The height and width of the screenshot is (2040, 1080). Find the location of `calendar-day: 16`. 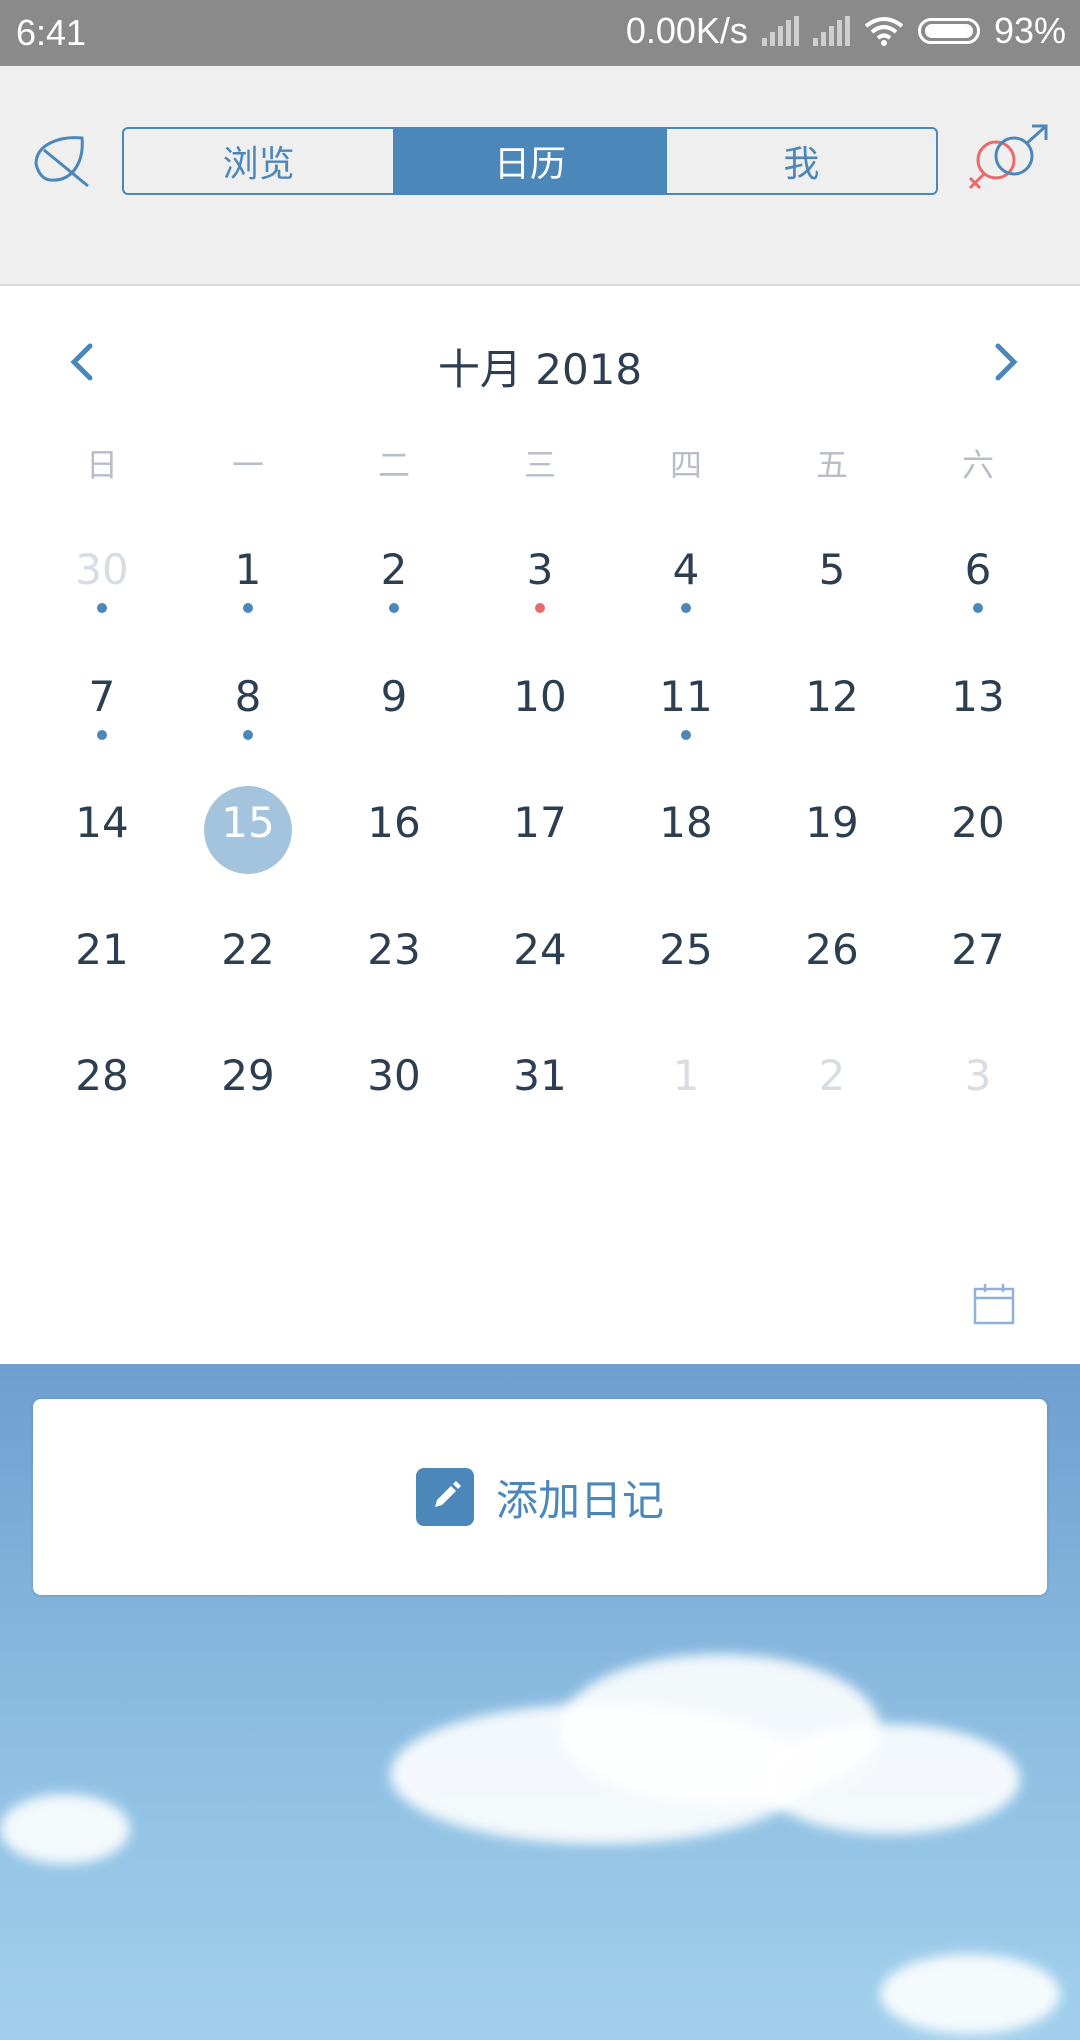

calendar-day: 16 is located at coordinates (394, 824).